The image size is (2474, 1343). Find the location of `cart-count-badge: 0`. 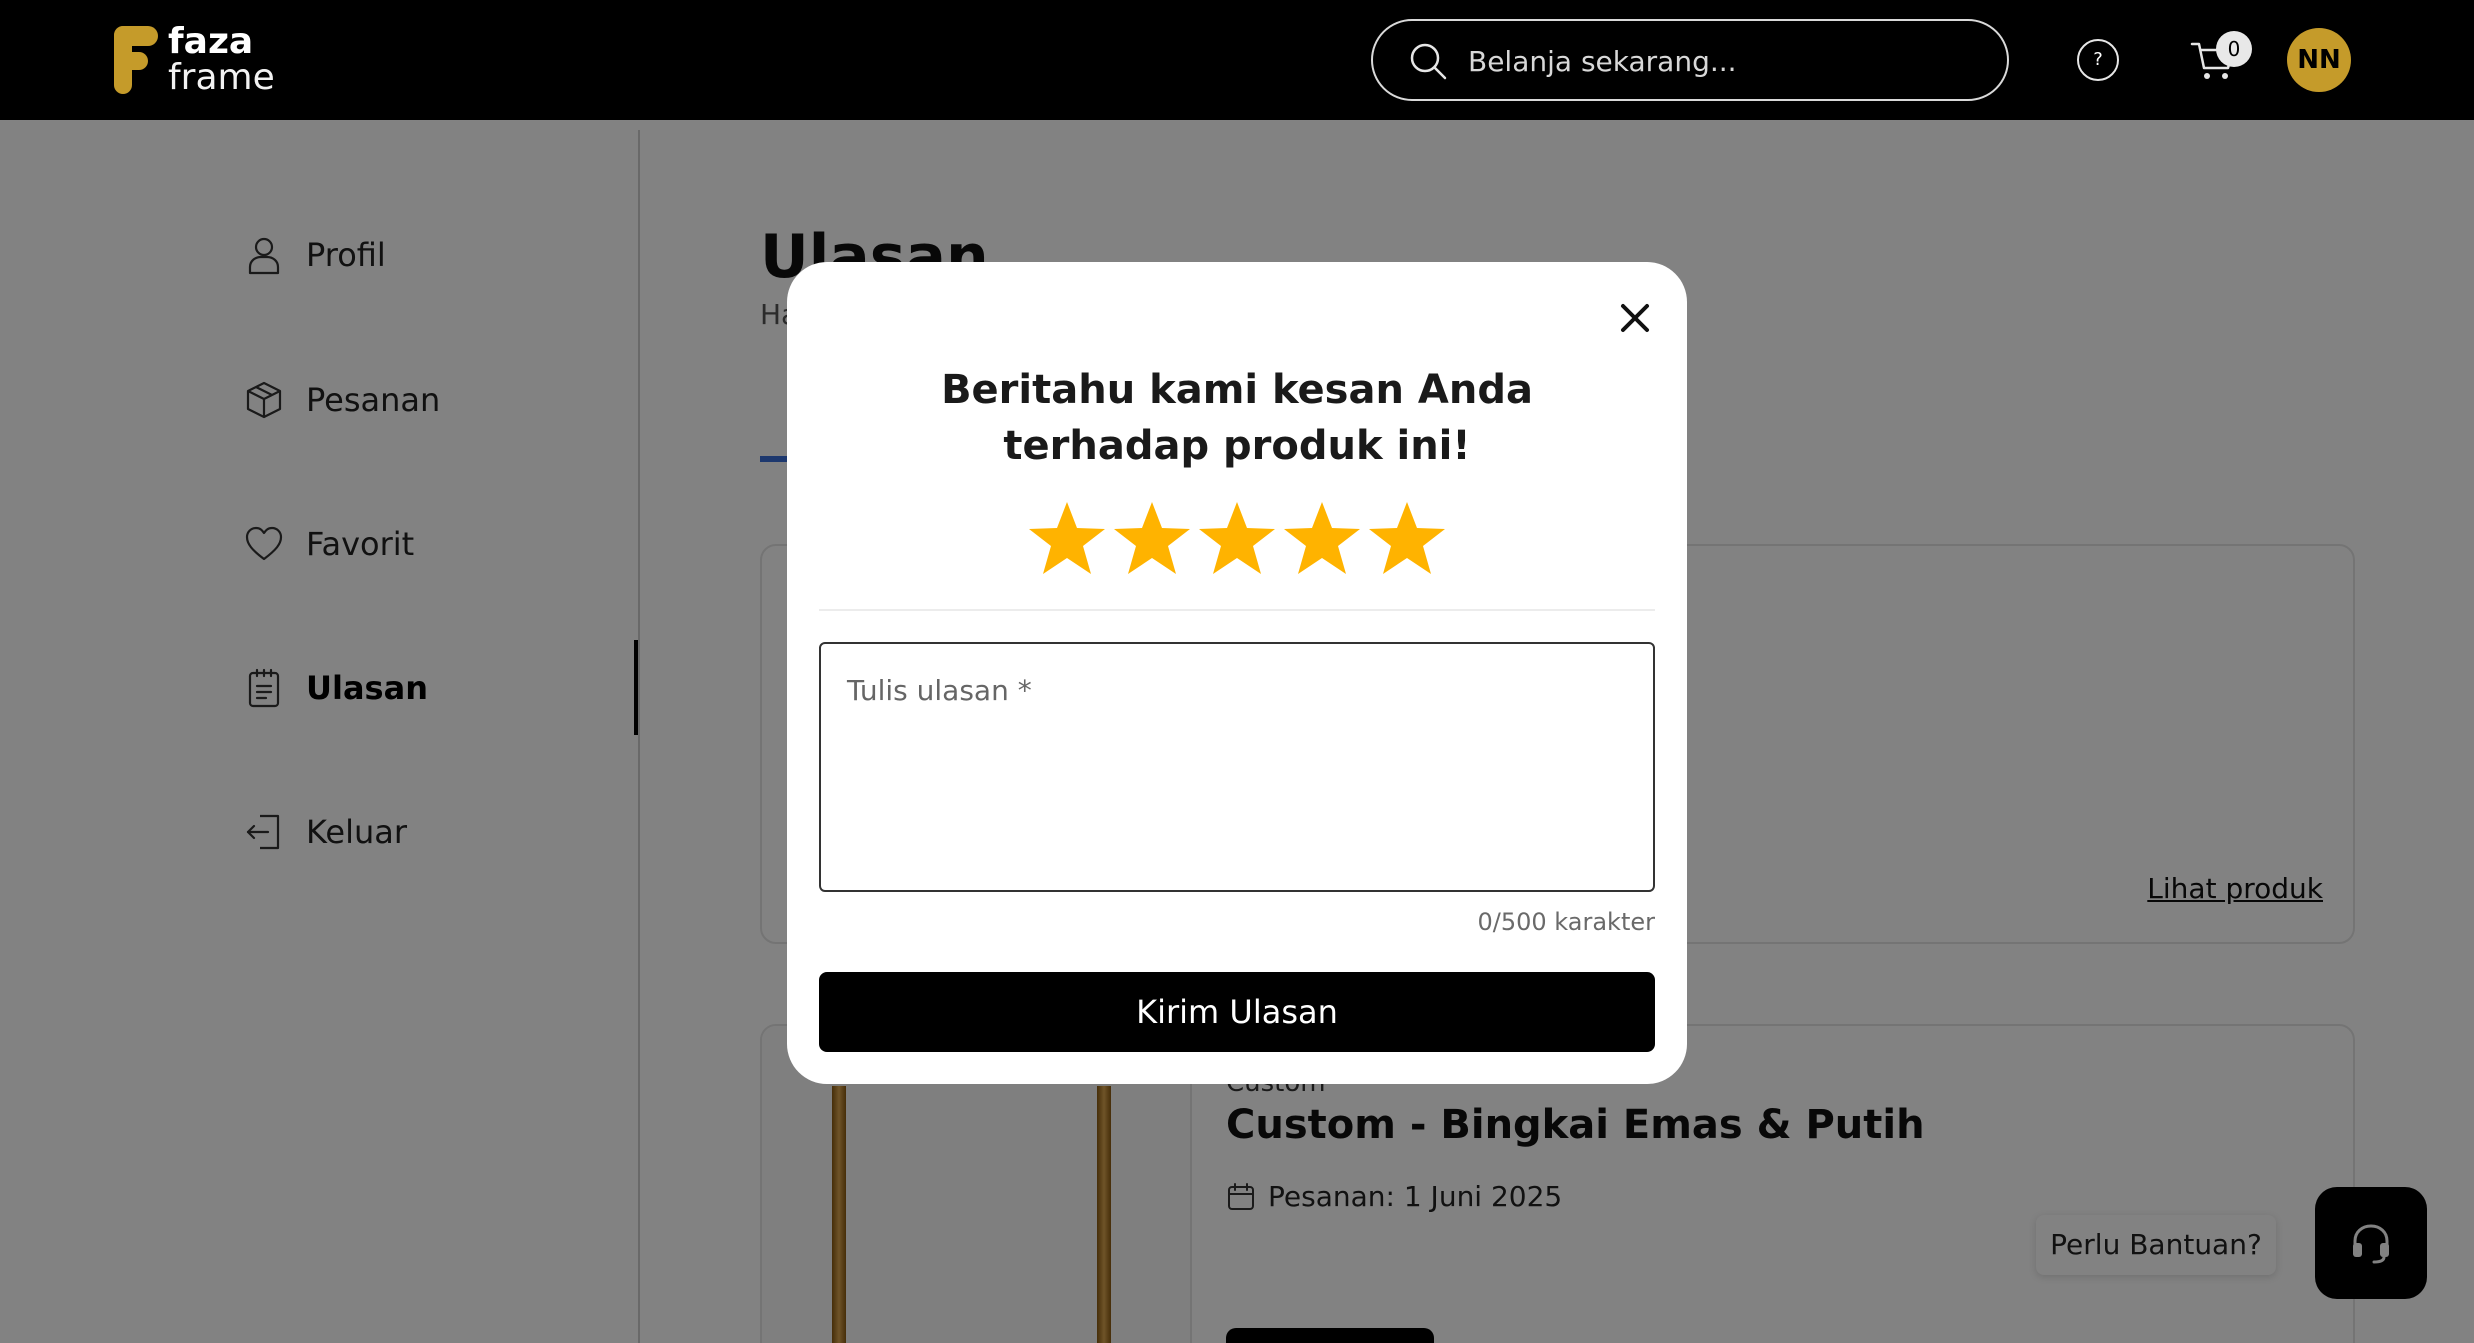

cart-count-badge: 0 is located at coordinates (2234, 49).